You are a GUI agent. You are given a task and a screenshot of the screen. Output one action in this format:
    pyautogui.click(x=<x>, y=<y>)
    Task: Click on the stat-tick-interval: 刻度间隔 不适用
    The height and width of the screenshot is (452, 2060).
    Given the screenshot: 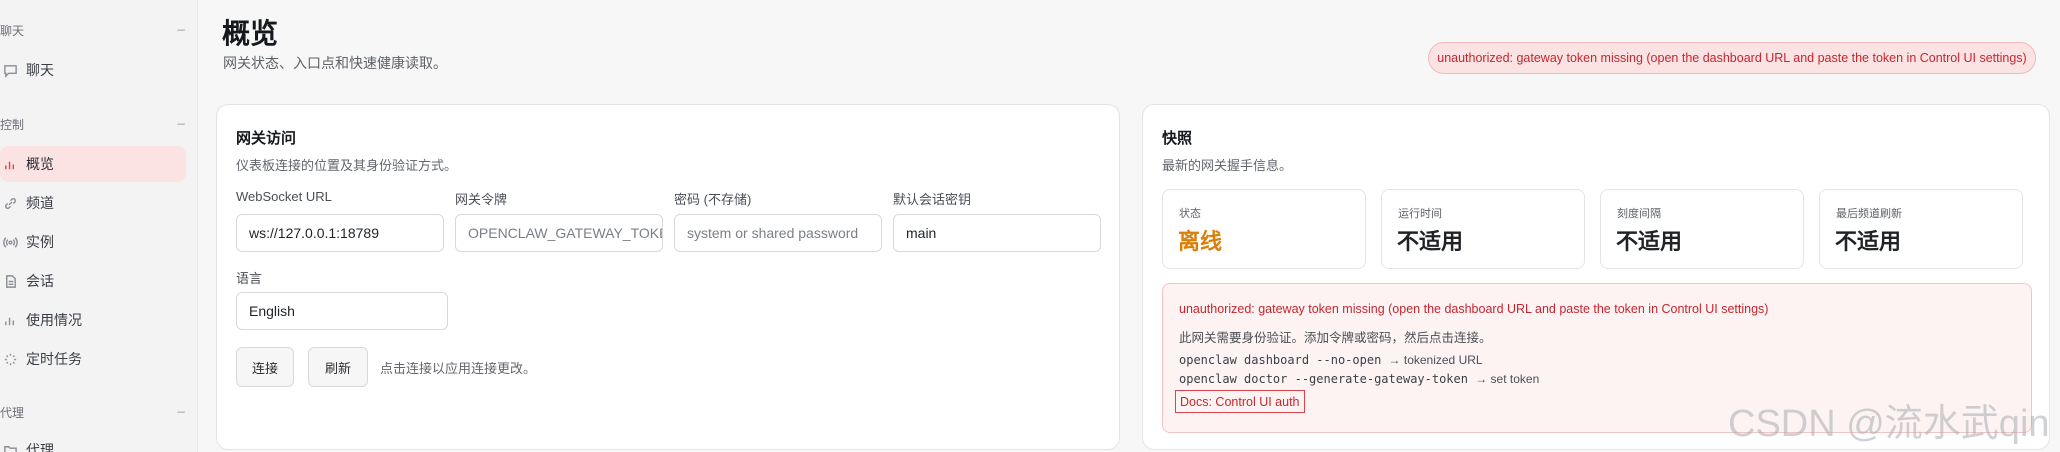 What is the action you would take?
    pyautogui.click(x=1702, y=229)
    